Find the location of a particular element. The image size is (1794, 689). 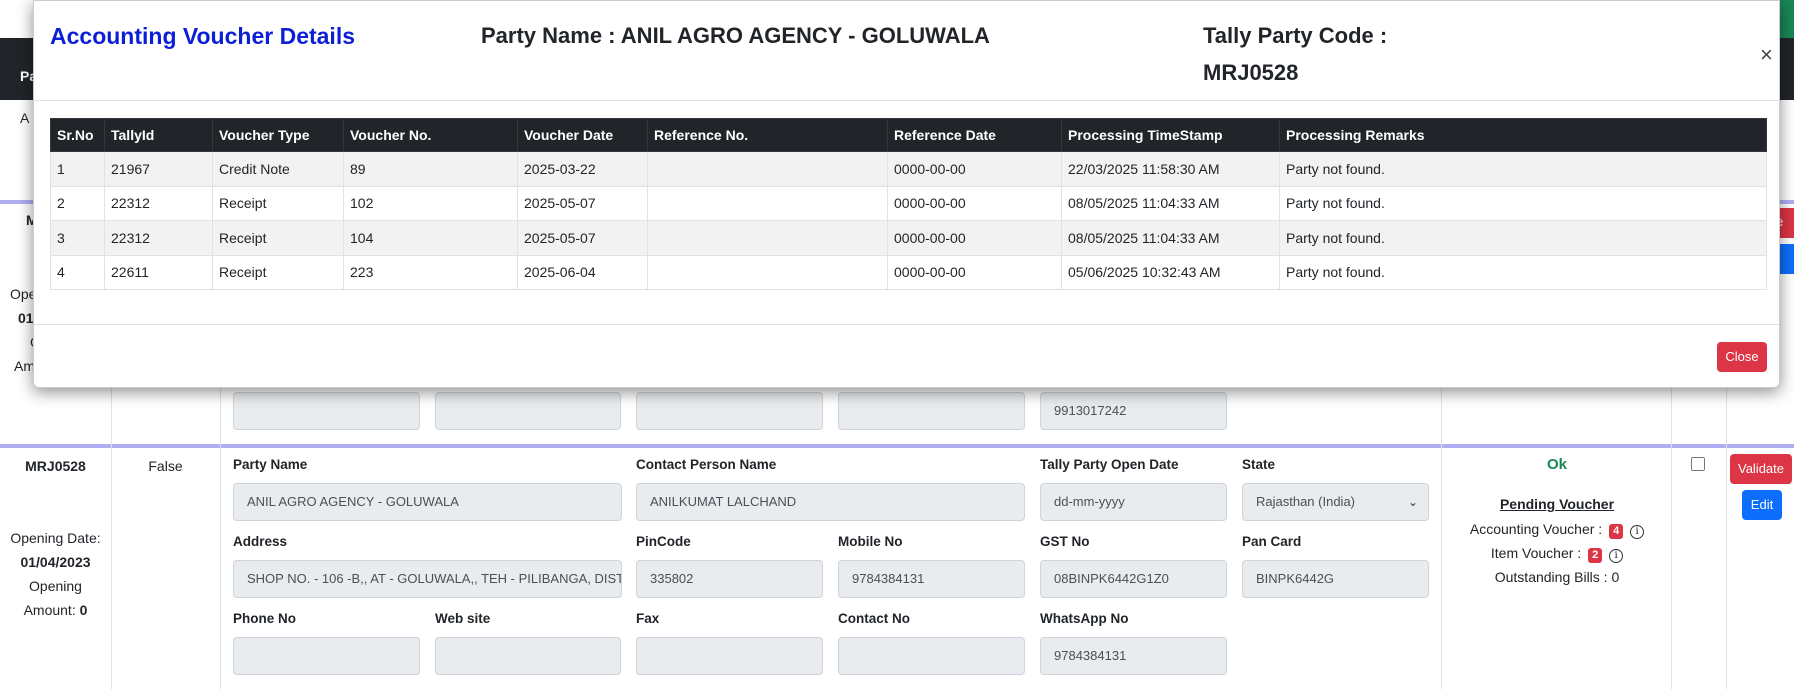

amount-label: Amount: is located at coordinates (49, 610).